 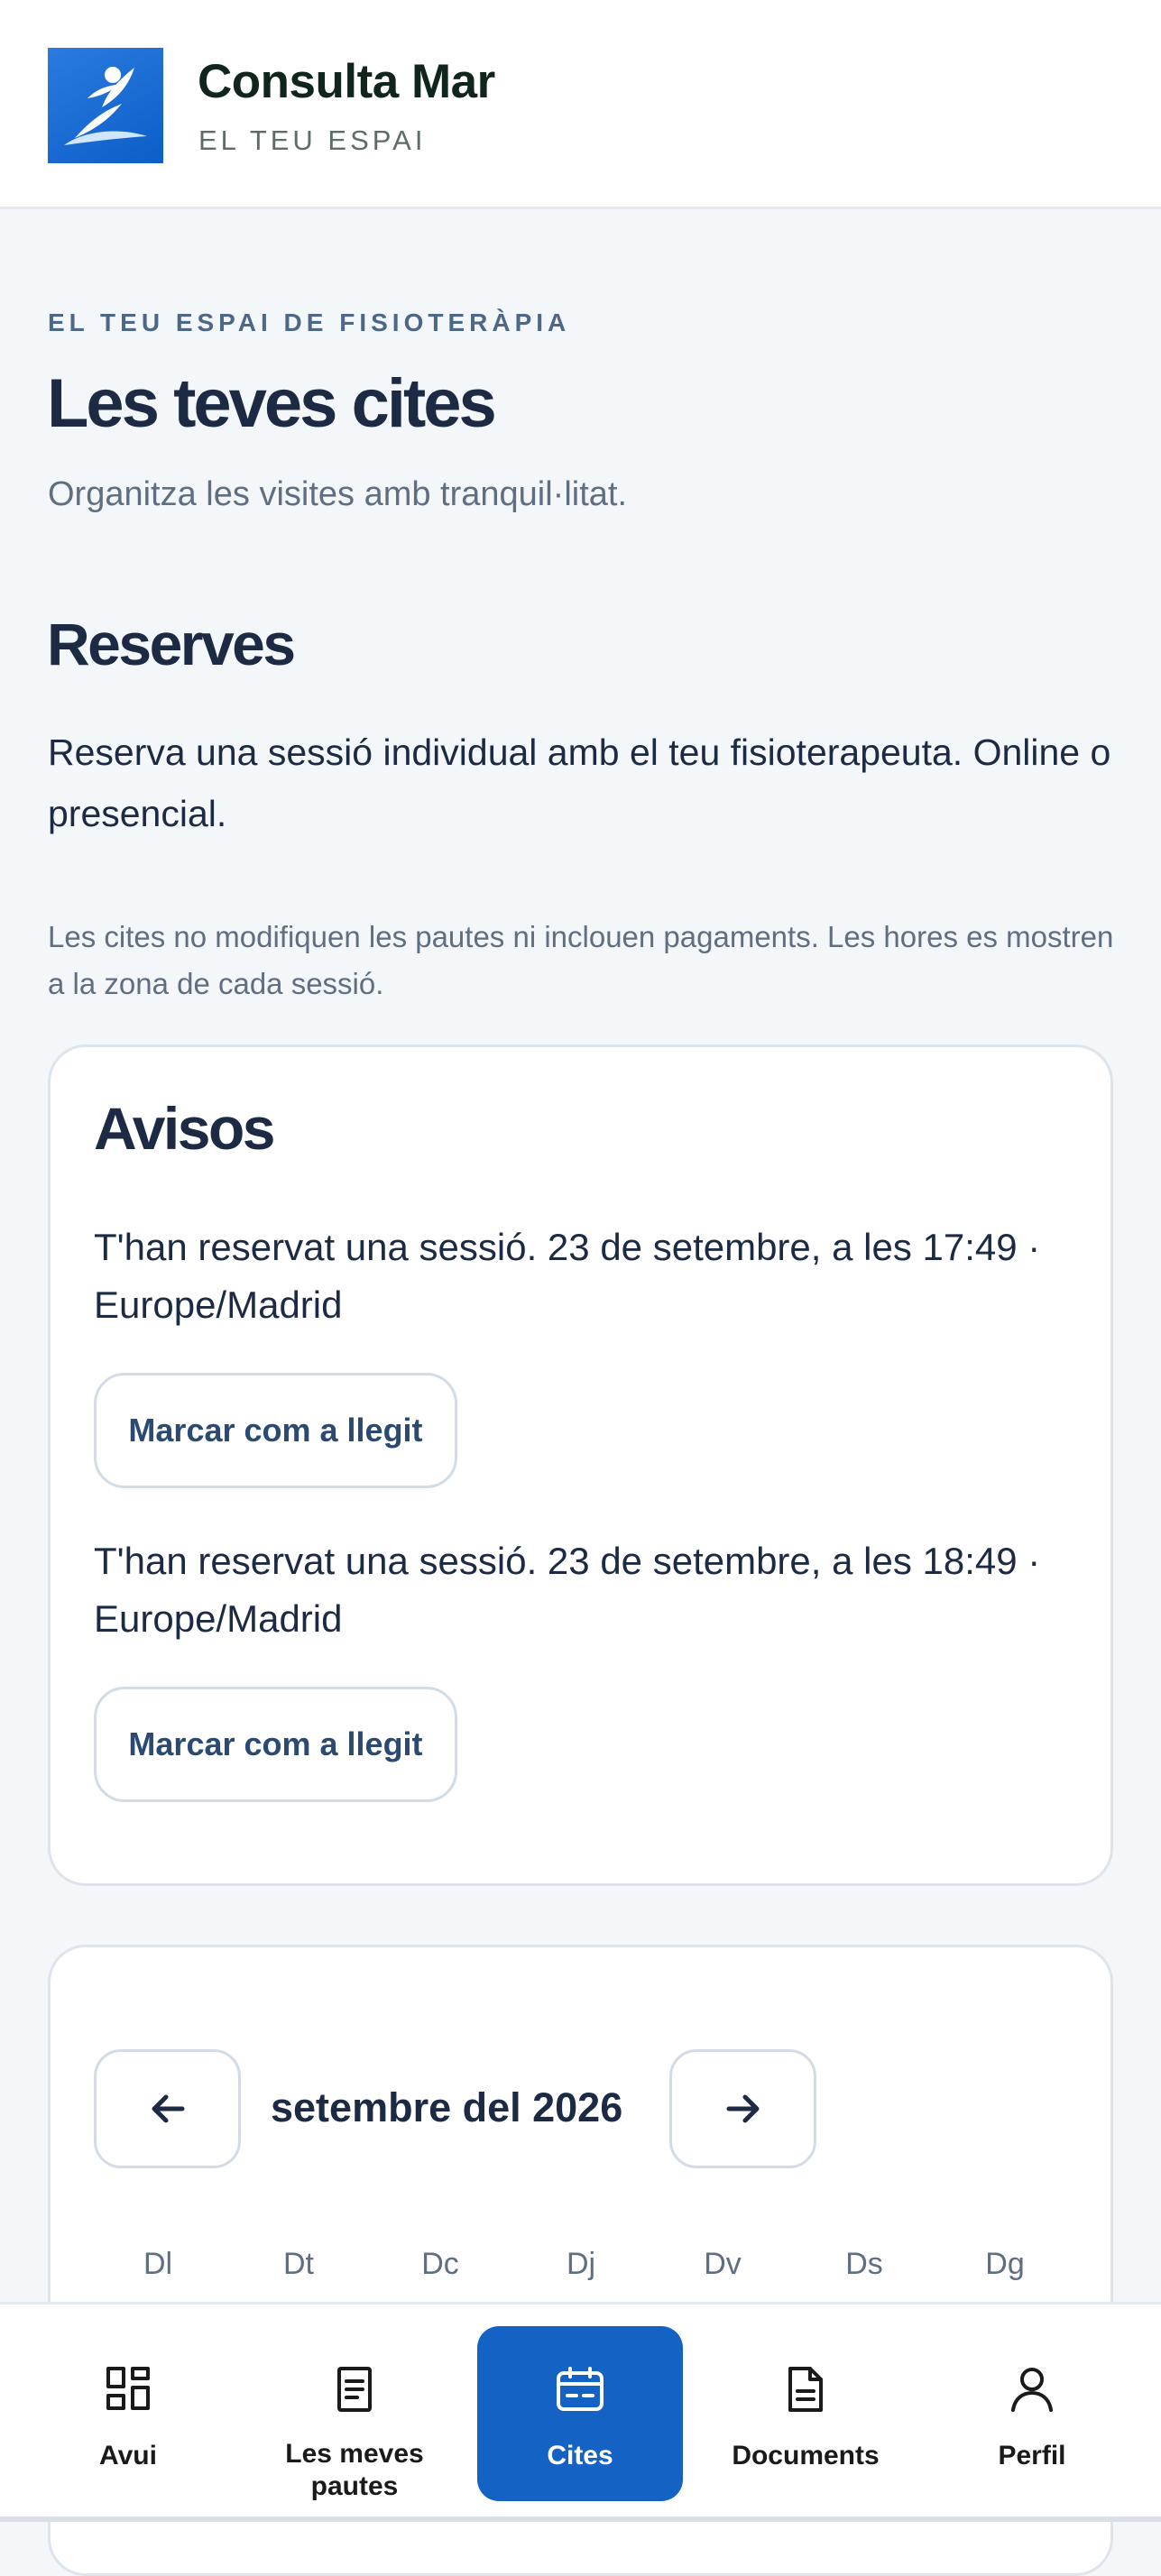 I want to click on brand-tagline: EL TEU ESPAI, so click(x=312, y=140).